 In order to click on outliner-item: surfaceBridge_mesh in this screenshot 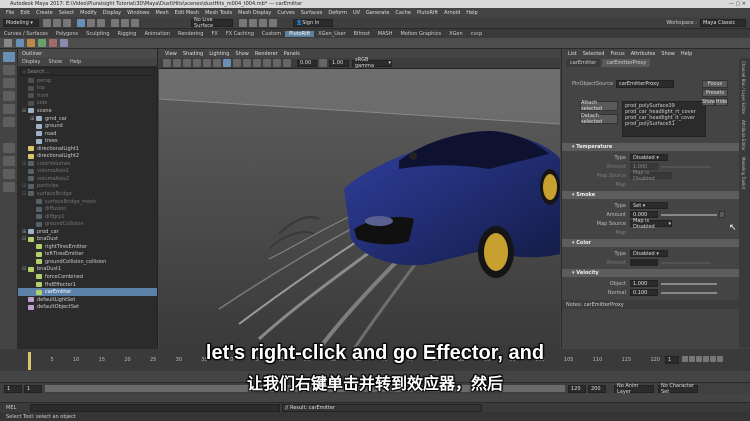, I will do `click(87, 202)`.